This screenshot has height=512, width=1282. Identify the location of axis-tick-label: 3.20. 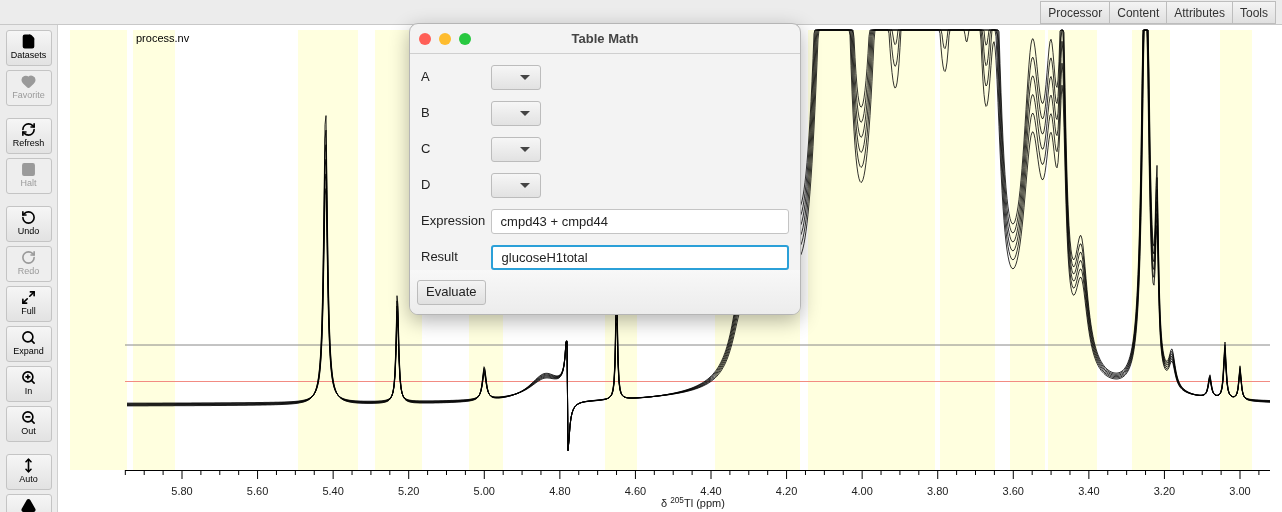
(1164, 491).